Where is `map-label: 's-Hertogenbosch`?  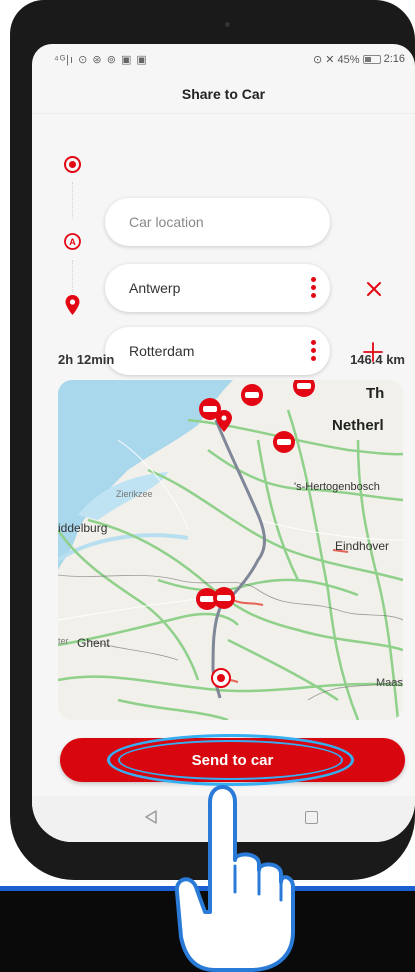
map-label: 's-Hertogenbosch is located at coordinates (337, 487).